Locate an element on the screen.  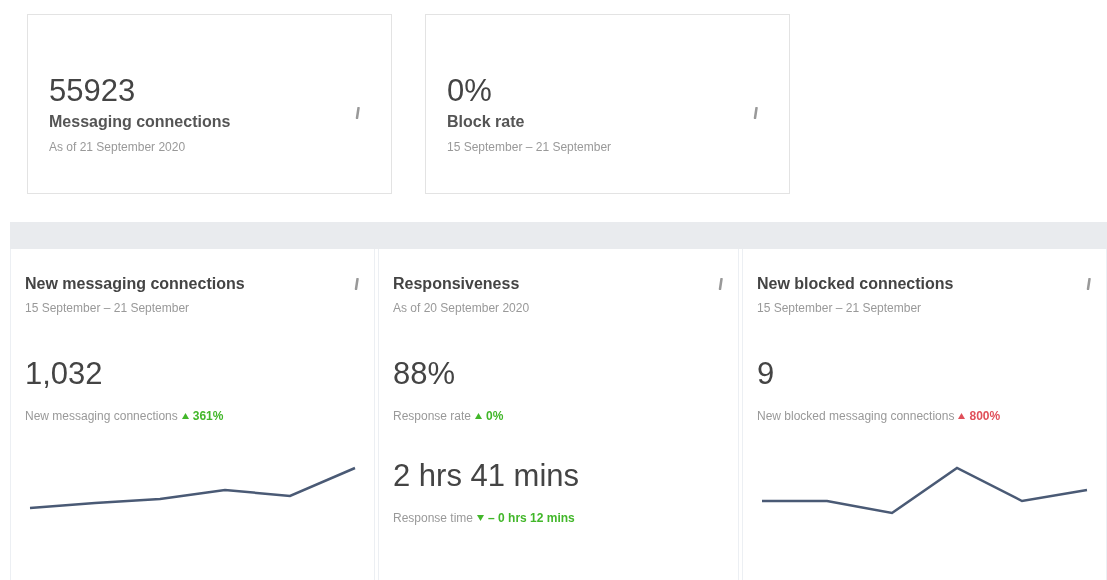
metric-label: New messaging connections is located at coordinates (101, 416).